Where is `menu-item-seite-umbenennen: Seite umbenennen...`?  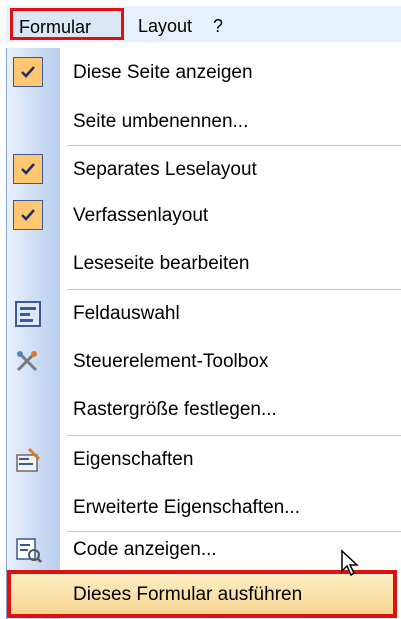 menu-item-seite-umbenennen: Seite umbenennen... is located at coordinates (204, 122).